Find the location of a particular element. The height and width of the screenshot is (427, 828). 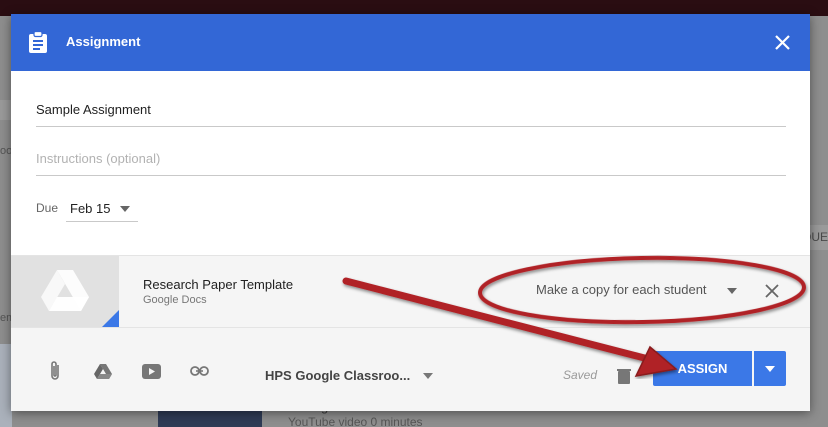

youtube-icon is located at coordinates (151, 371).